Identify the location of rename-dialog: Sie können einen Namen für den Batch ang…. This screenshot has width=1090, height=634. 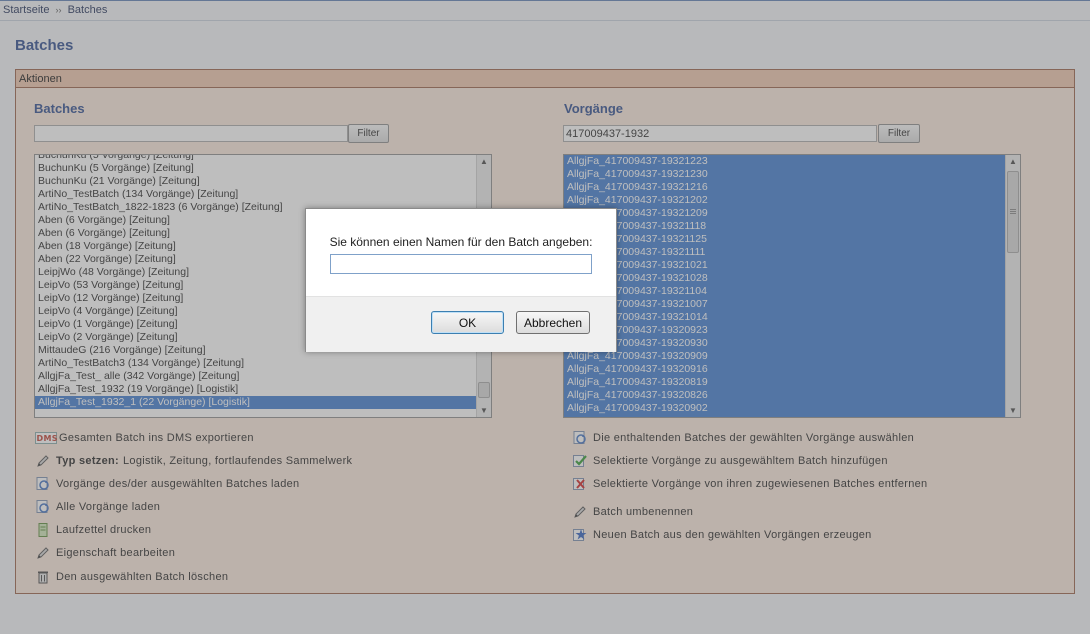
(461, 280).